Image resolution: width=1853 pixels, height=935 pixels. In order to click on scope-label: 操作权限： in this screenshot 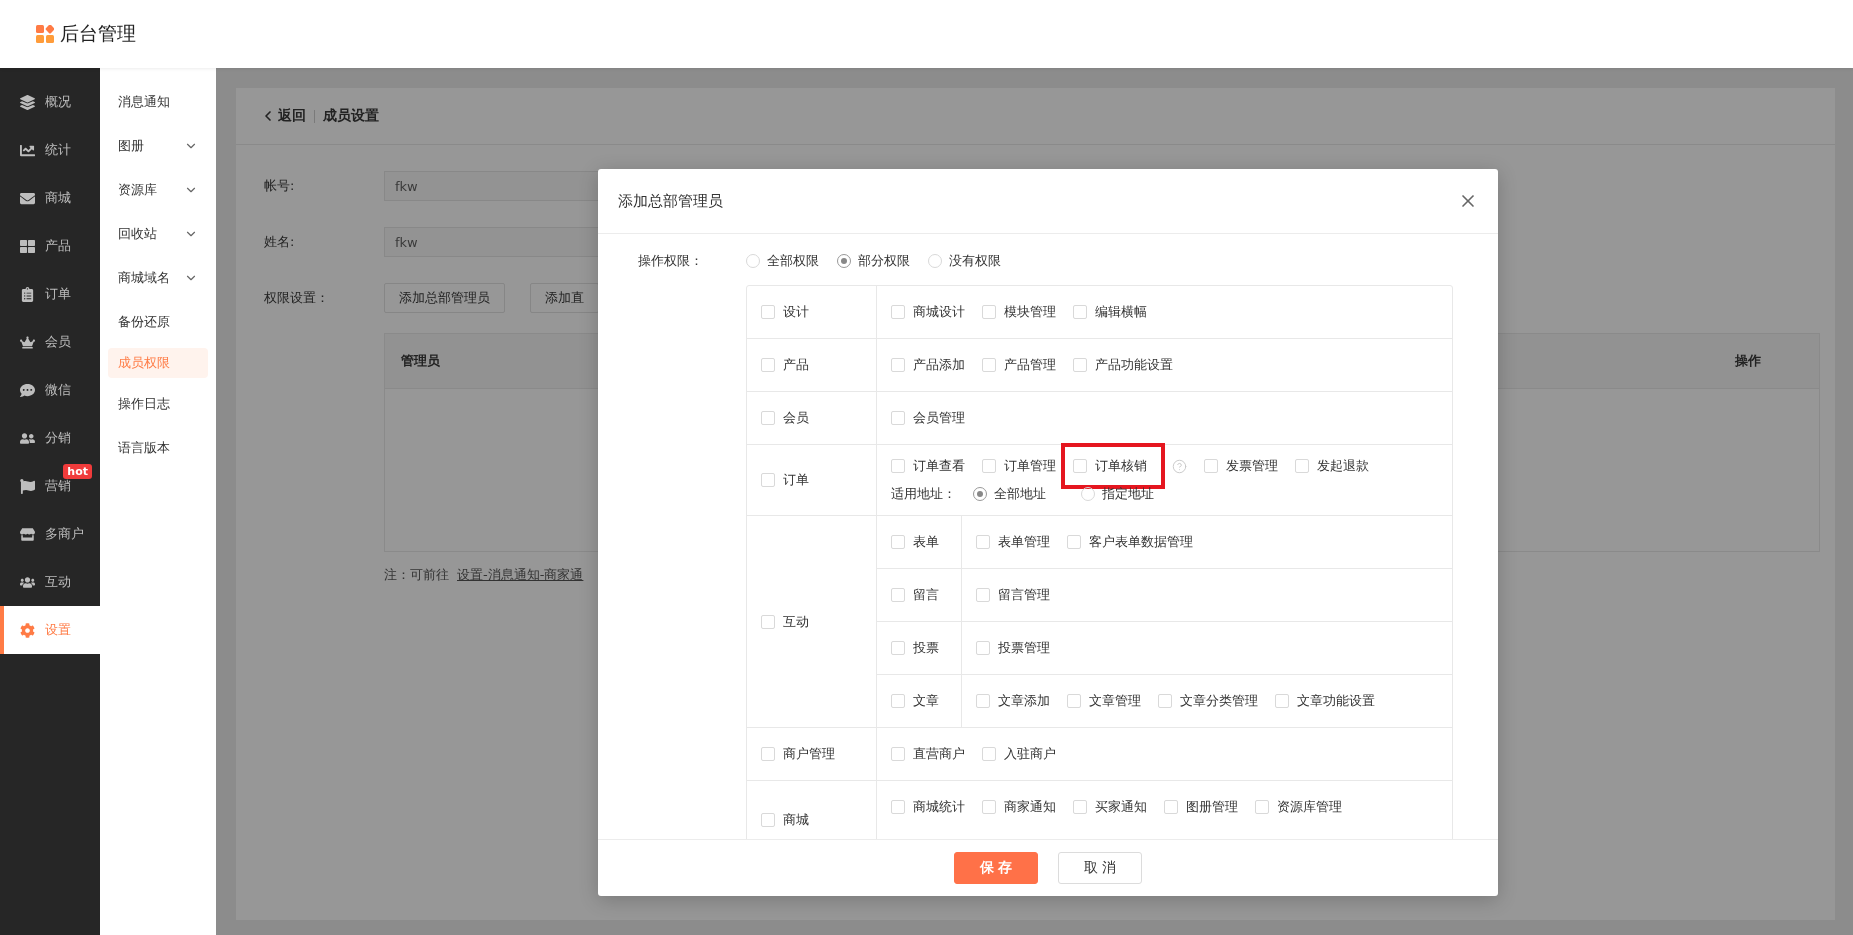, I will do `click(671, 261)`.